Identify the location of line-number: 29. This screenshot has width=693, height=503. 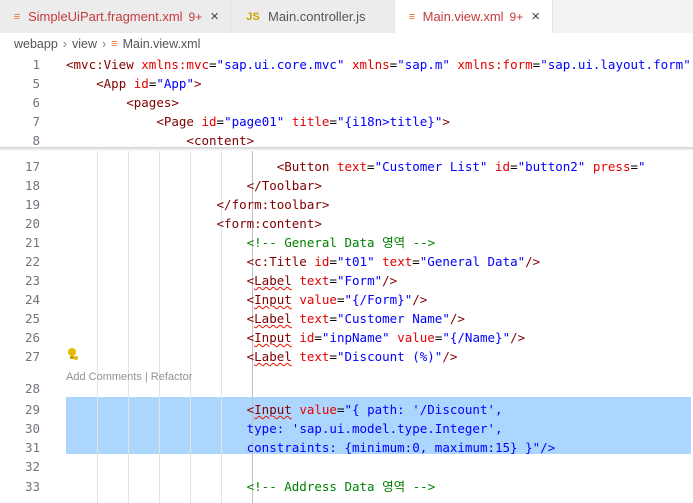
(32, 409).